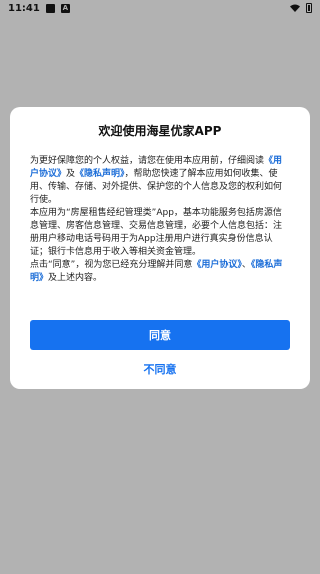 The image size is (320, 574). I want to click on status-left: 11:41 A, so click(39, 8).